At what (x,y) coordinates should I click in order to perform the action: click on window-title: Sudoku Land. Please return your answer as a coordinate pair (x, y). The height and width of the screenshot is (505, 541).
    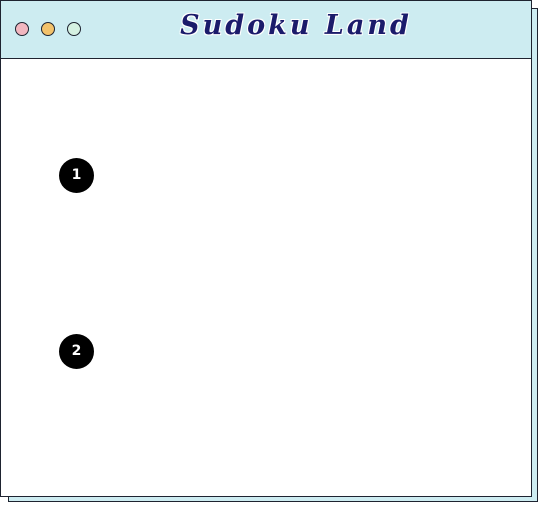
    Looking at the image, I should click on (296, 25).